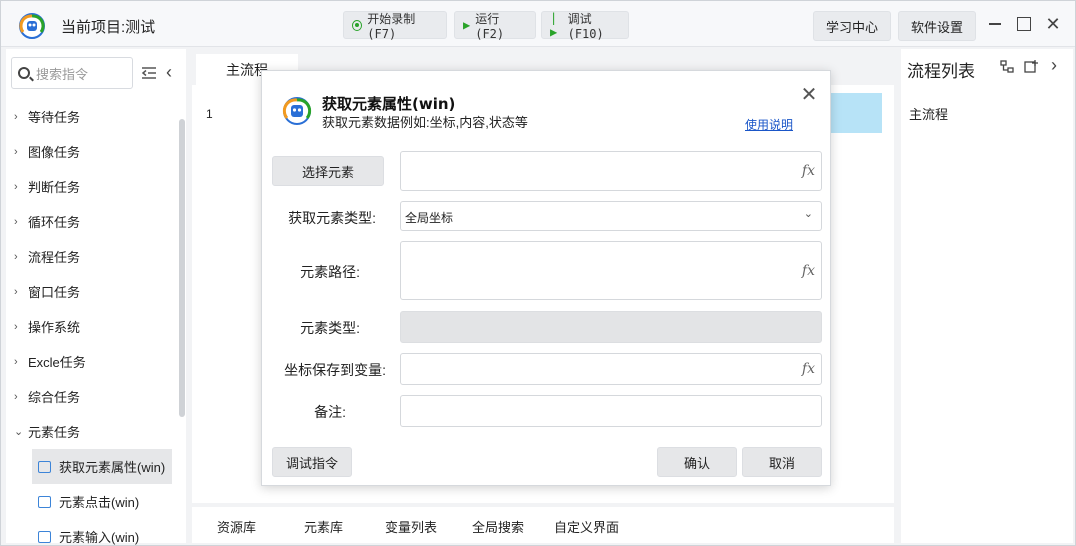  What do you see at coordinates (44, 501) in the screenshot?
I see `element-click-icon` at bounding box center [44, 501].